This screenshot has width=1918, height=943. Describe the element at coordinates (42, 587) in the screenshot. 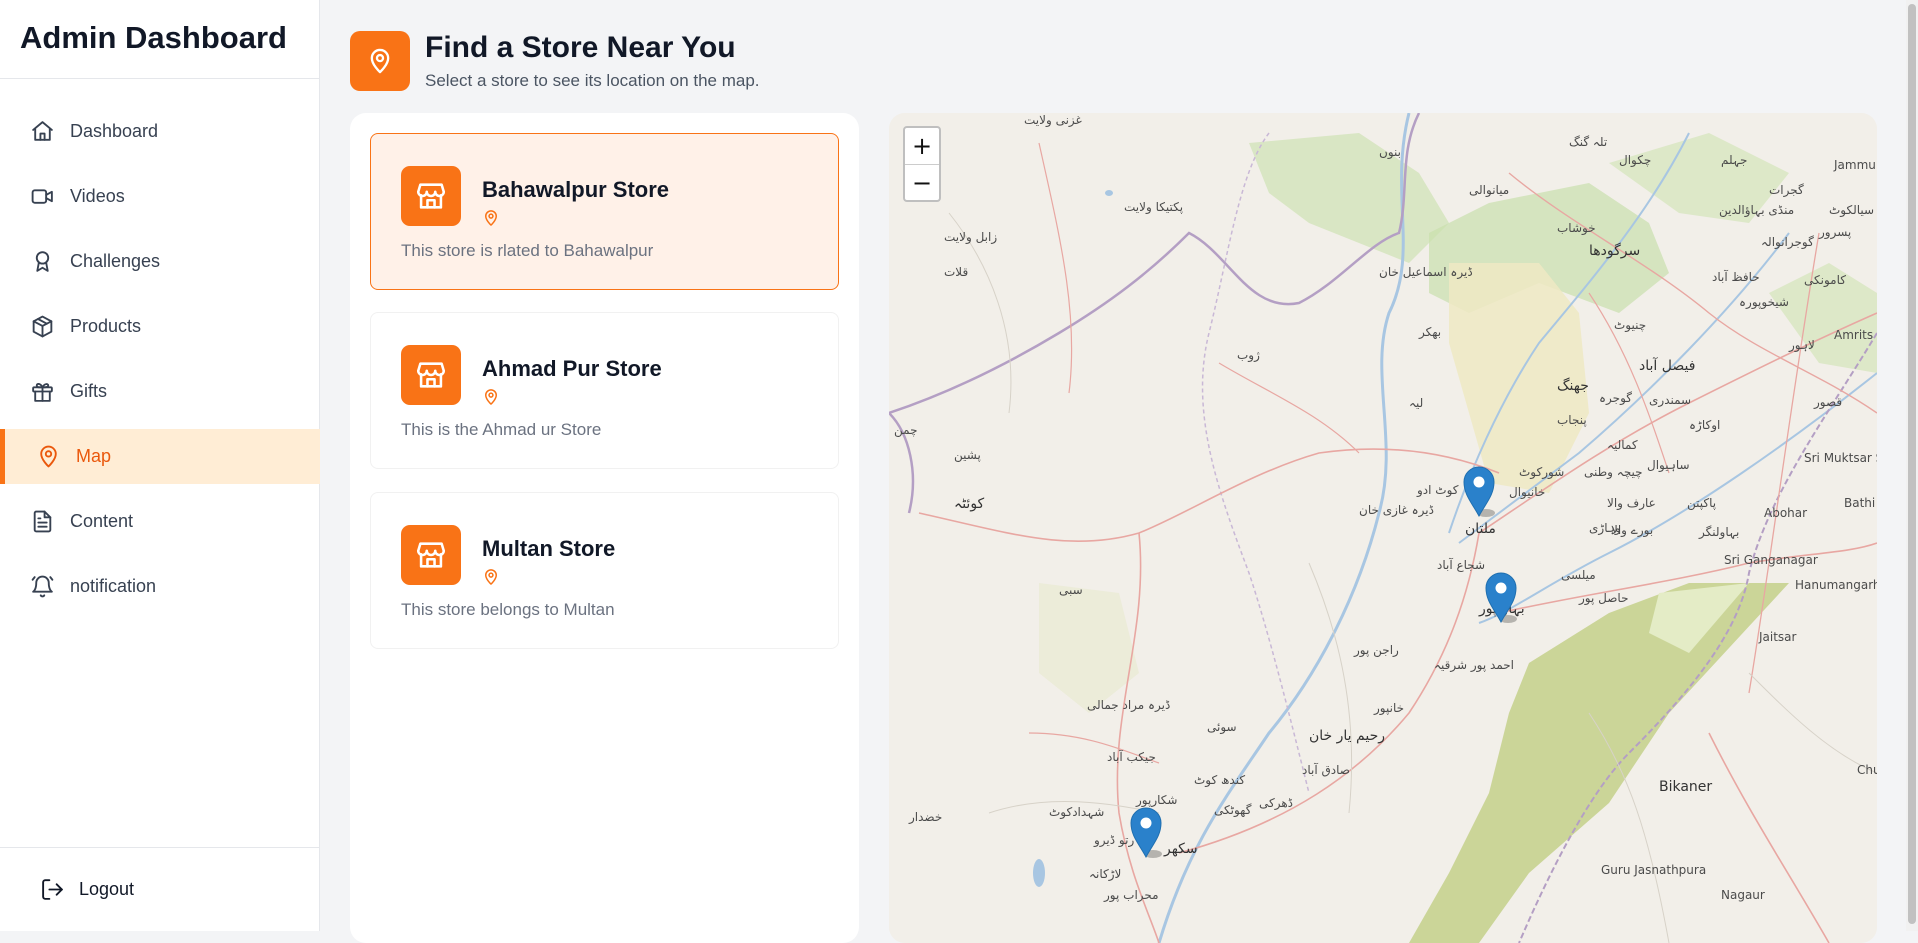

I see `bell-icon` at that location.